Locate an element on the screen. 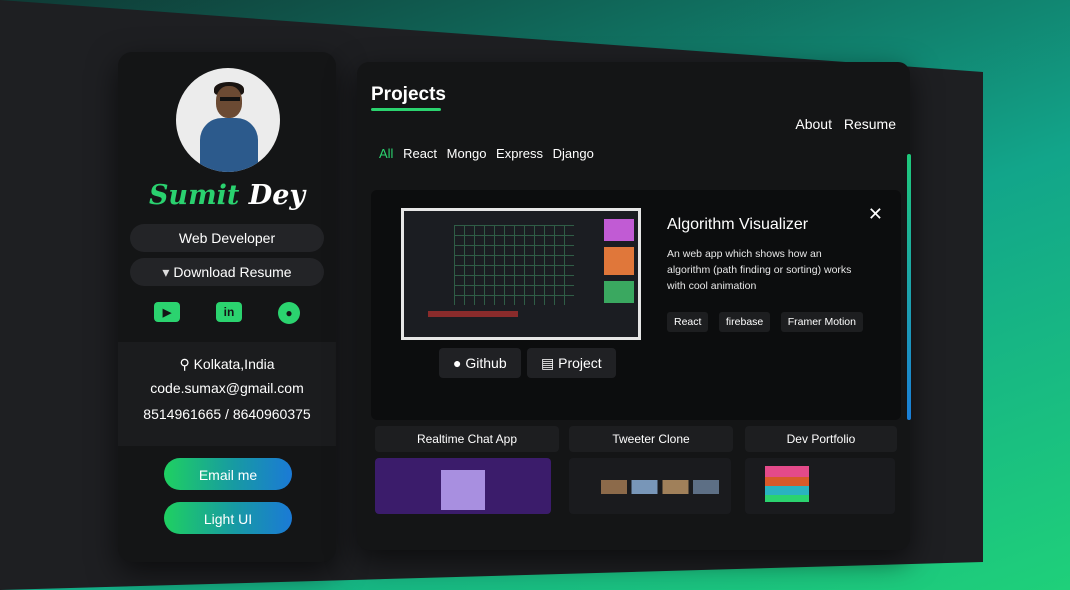 The image size is (1070, 590). profile-name: Sumit Dey is located at coordinates (227, 195).